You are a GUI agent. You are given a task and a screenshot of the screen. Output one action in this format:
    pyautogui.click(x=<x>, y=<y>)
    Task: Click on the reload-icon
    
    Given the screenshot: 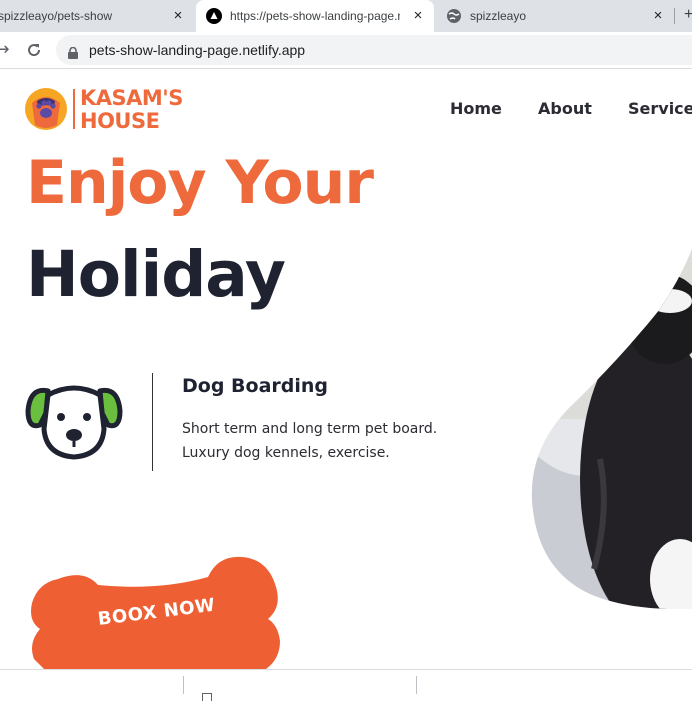 What is the action you would take?
    pyautogui.click(x=34, y=50)
    